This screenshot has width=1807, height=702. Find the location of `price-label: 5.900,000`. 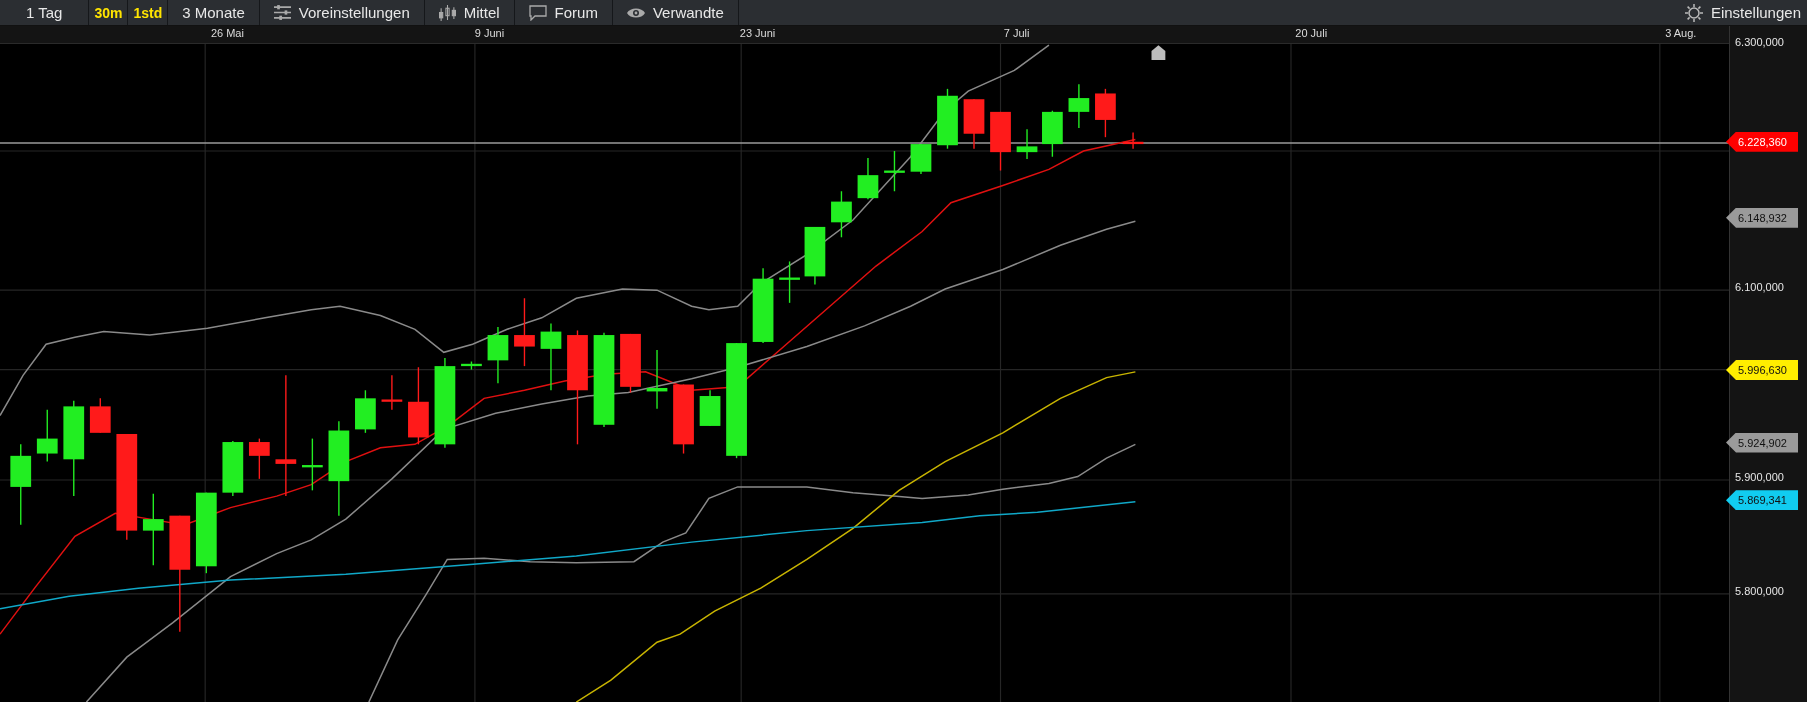

price-label: 5.900,000 is located at coordinates (1759, 477).